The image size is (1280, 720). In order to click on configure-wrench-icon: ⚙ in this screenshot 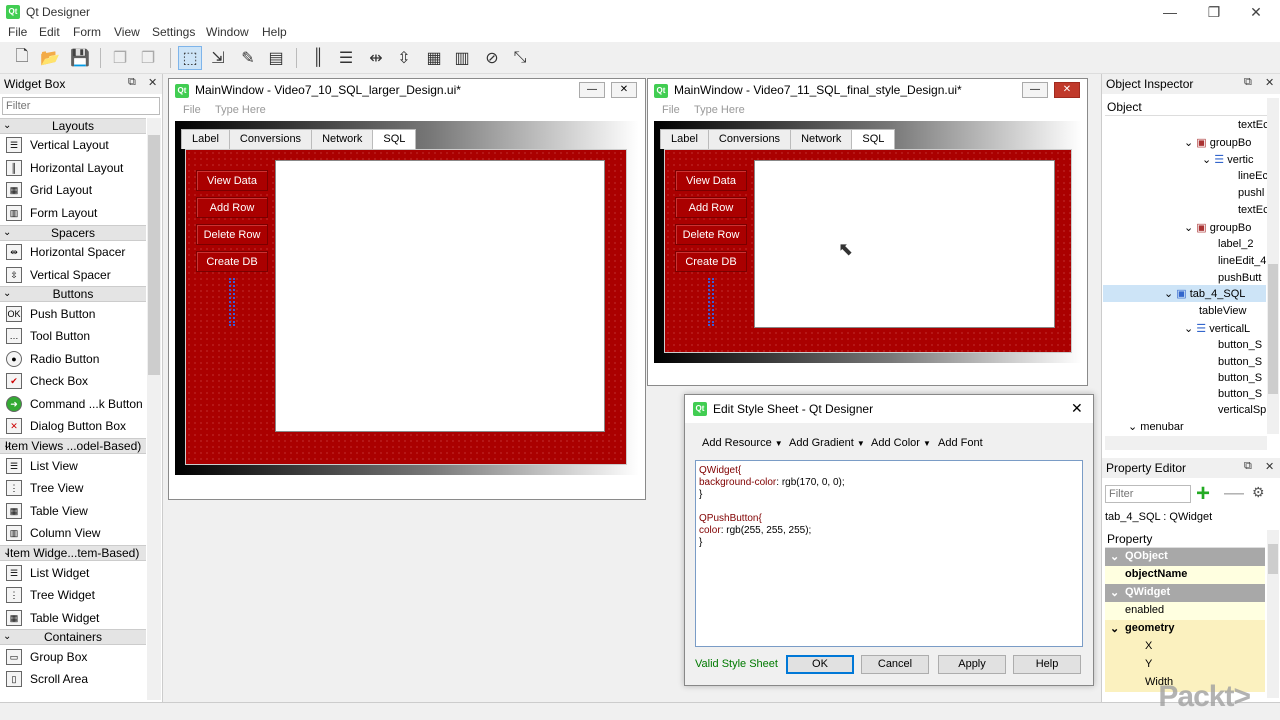, I will do `click(1258, 492)`.